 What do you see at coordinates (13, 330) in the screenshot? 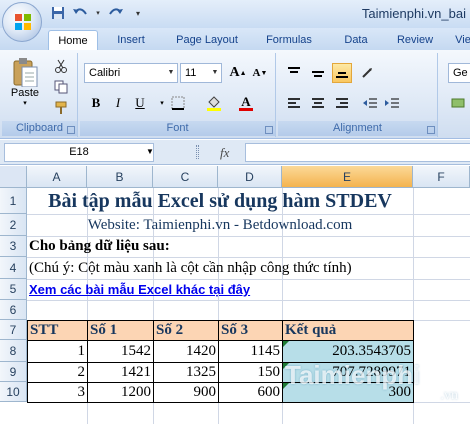
I see `row-header-7: 7` at bounding box center [13, 330].